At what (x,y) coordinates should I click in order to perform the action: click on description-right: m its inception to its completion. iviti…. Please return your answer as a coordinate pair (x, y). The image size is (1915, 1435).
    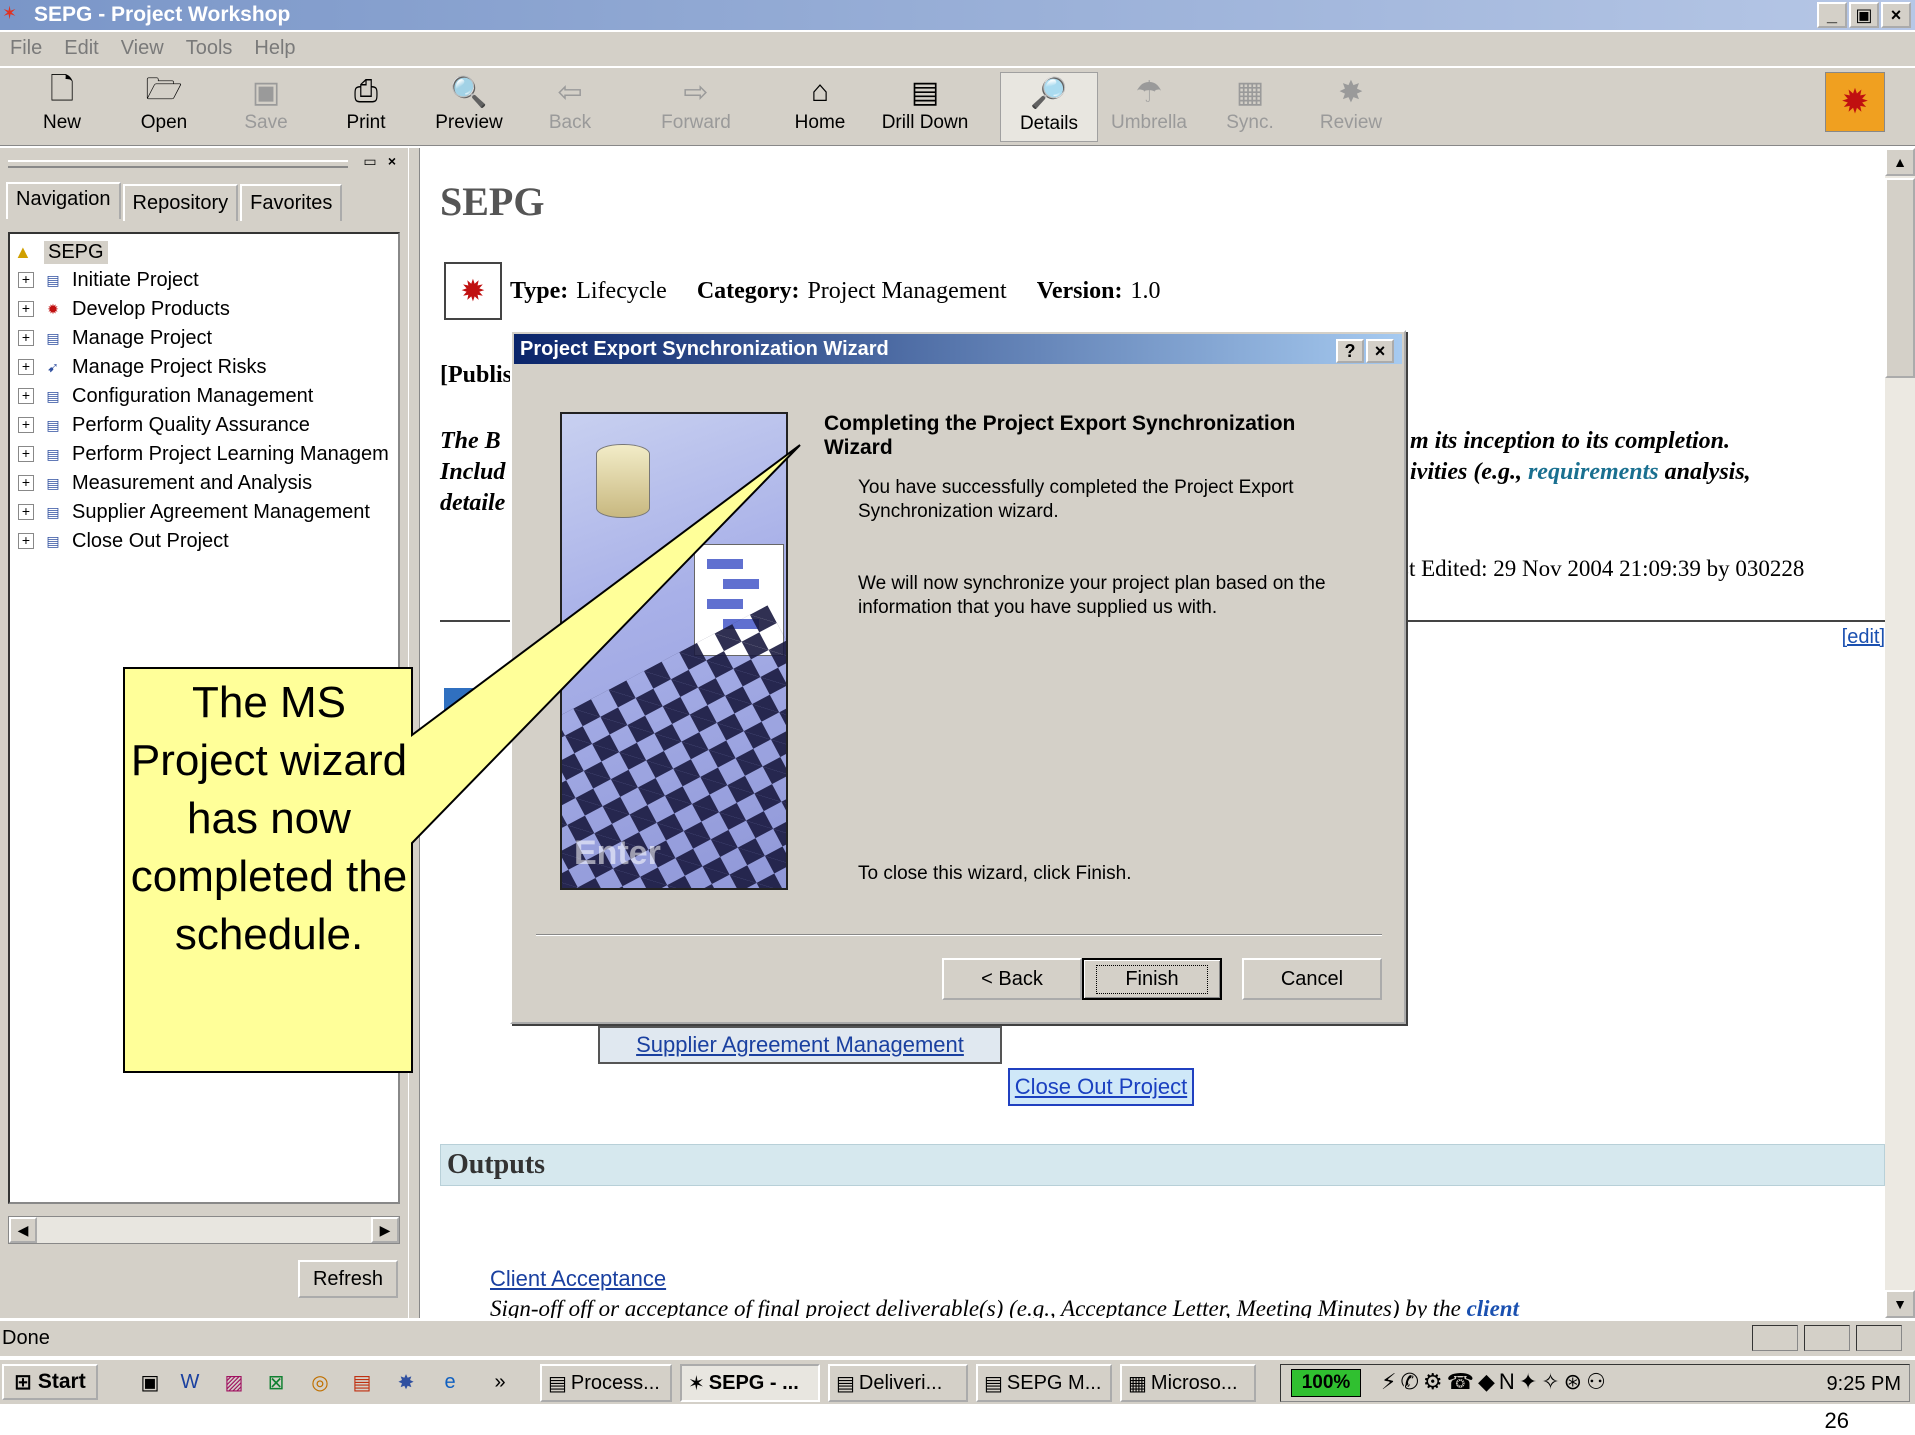
    Looking at the image, I should click on (1580, 456).